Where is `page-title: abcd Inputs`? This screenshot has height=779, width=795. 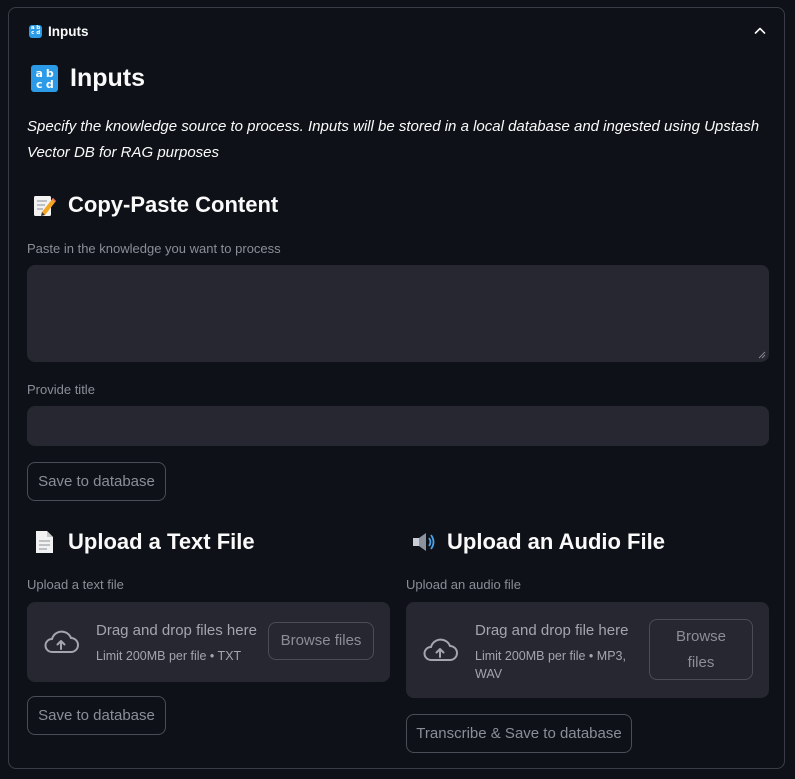
page-title: abcd Inputs is located at coordinates (88, 78).